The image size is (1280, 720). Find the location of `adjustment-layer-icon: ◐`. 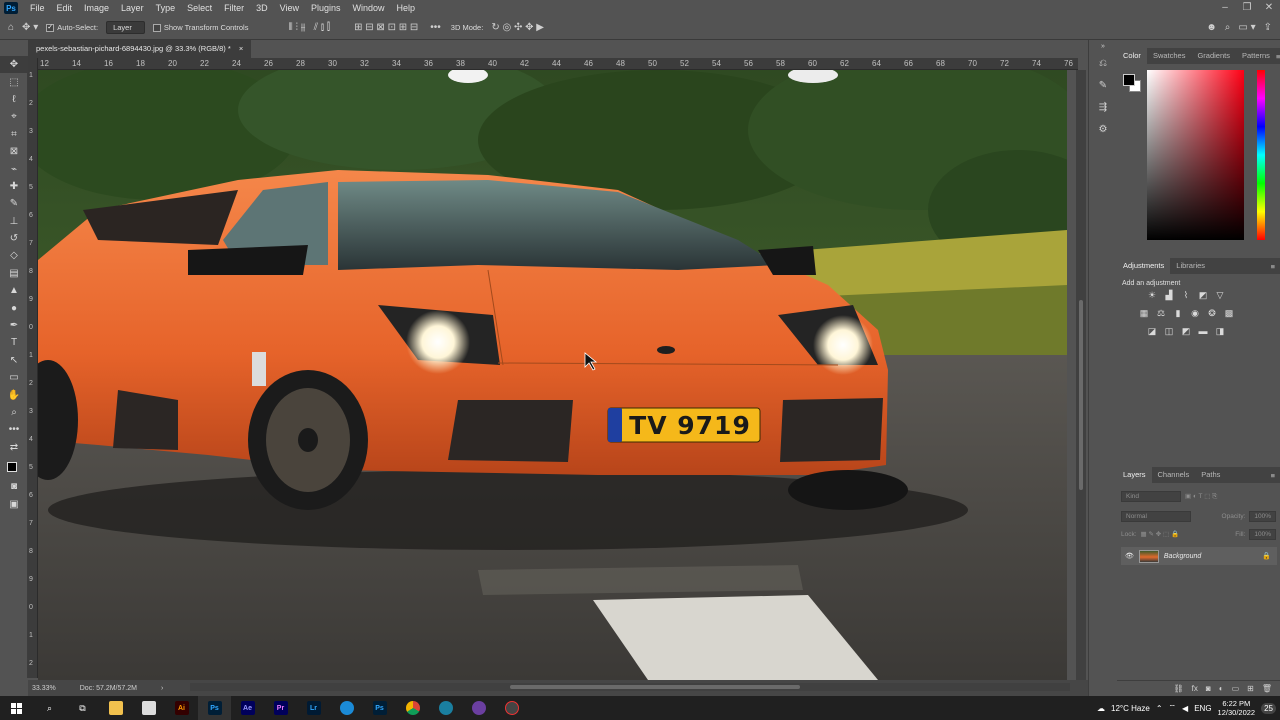

adjustment-layer-icon: ◐ is located at coordinates (1221, 688).